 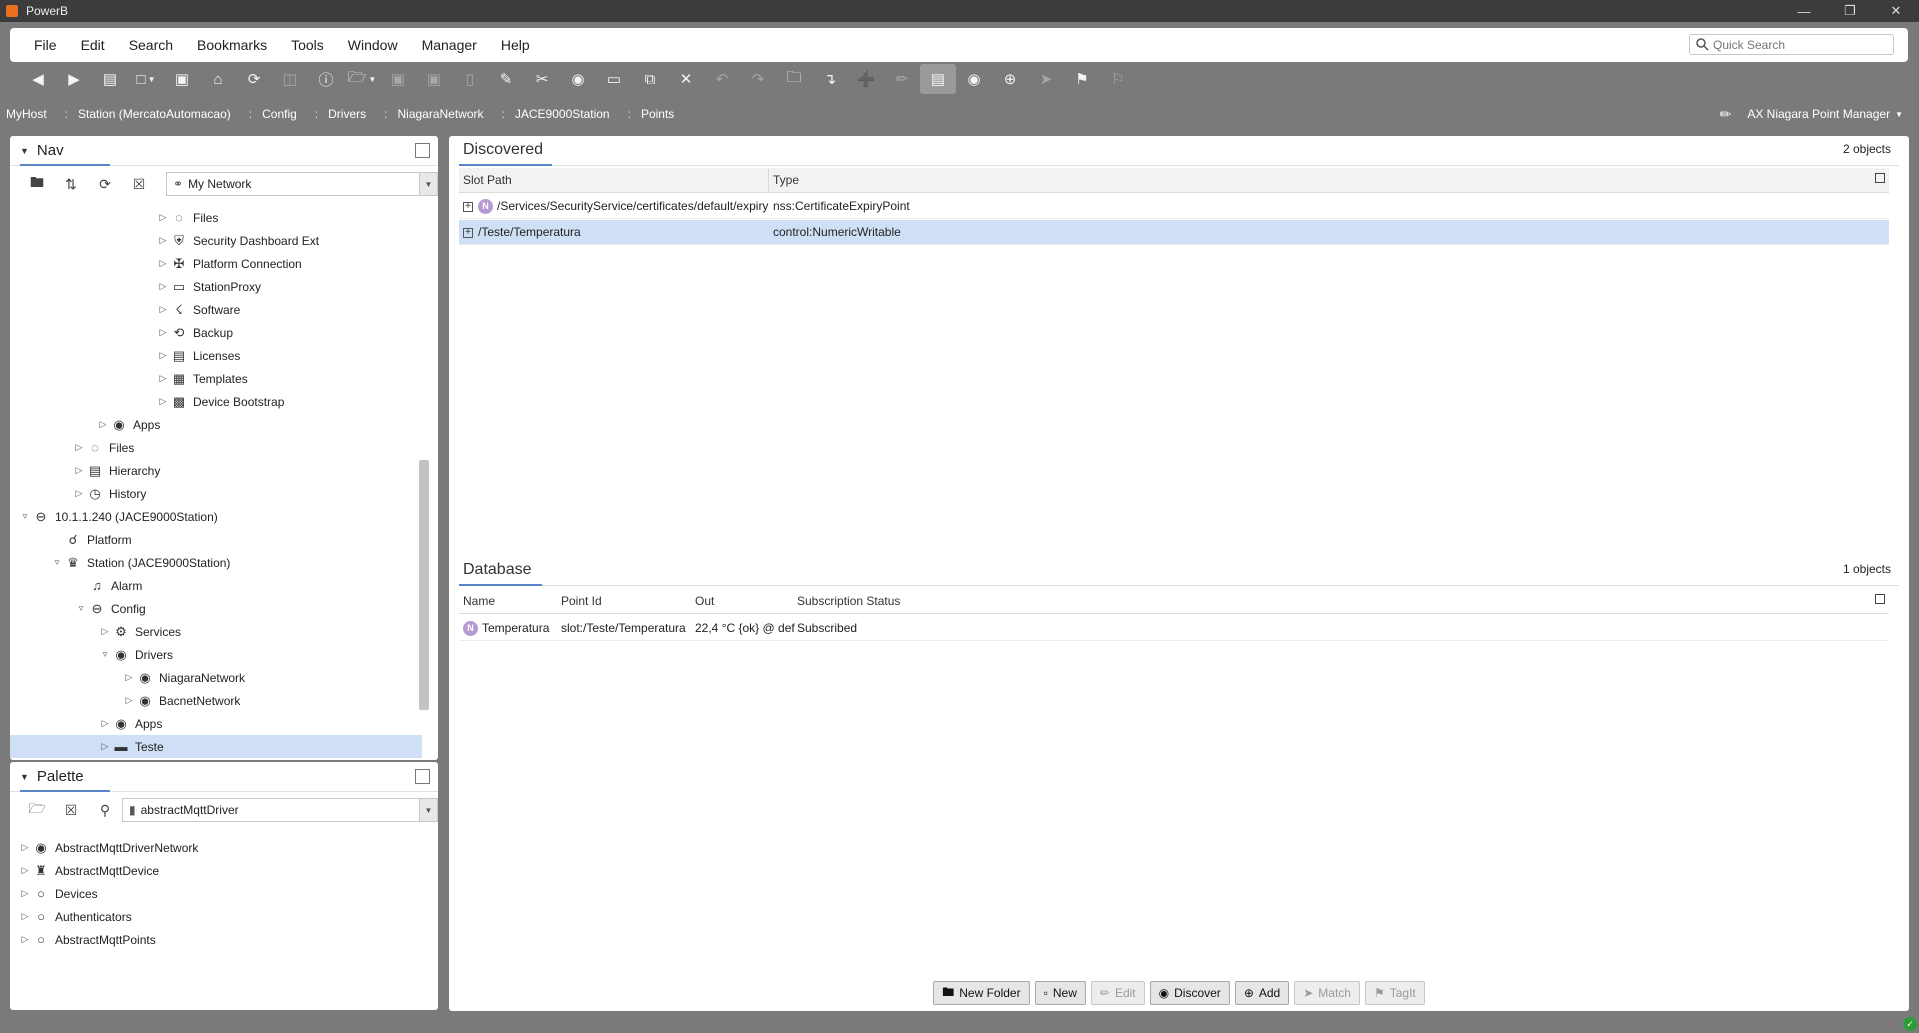 I want to click on duplicate-icon: ⧉, so click(x=650, y=79).